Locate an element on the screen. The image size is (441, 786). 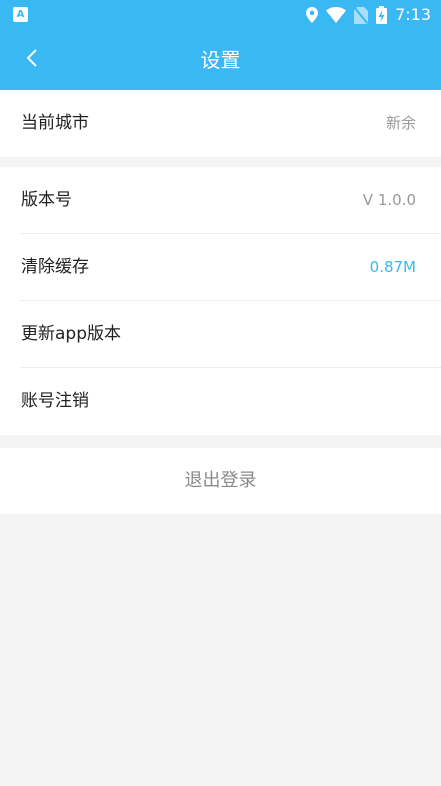
update-app-row: 更新app版本 is located at coordinates (220, 334).